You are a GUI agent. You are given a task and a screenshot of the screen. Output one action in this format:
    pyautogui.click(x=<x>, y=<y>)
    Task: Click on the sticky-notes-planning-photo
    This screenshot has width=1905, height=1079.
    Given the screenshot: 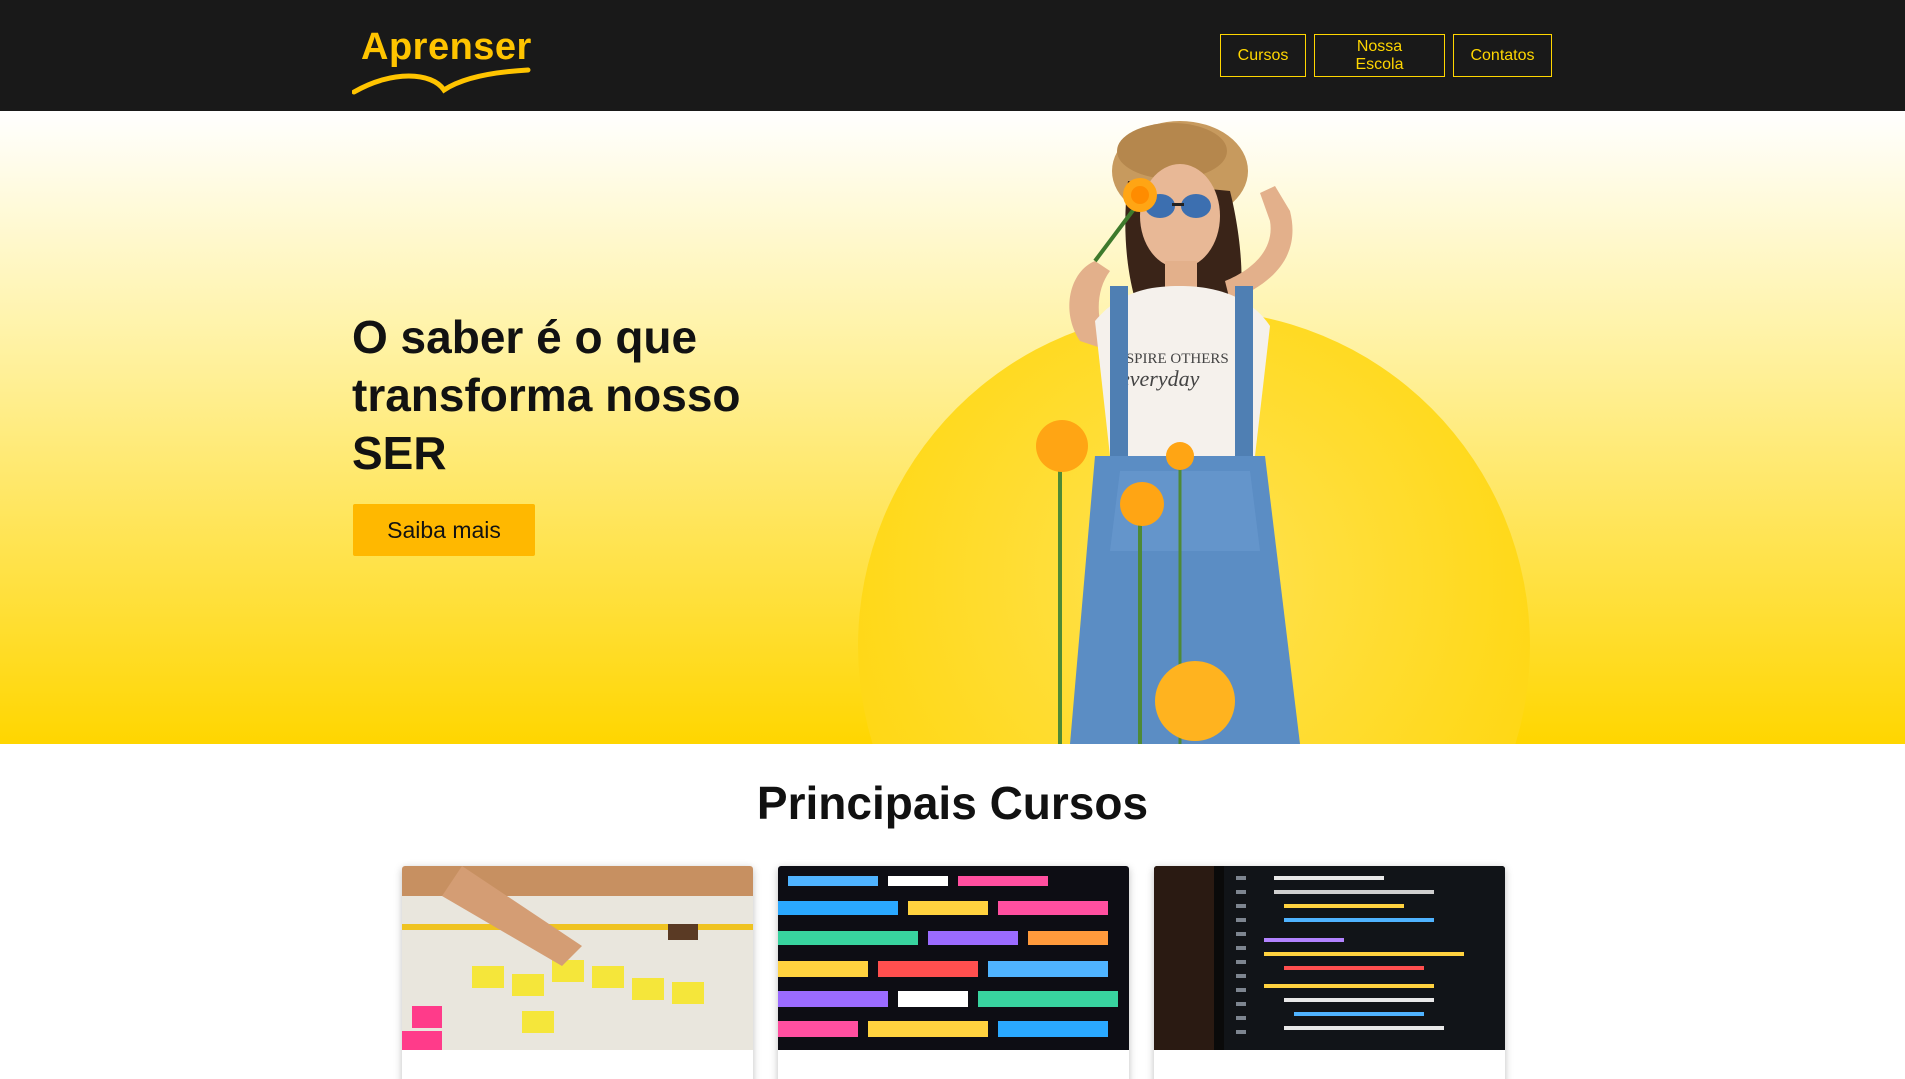 What is the action you would take?
    pyautogui.click(x=577, y=958)
    